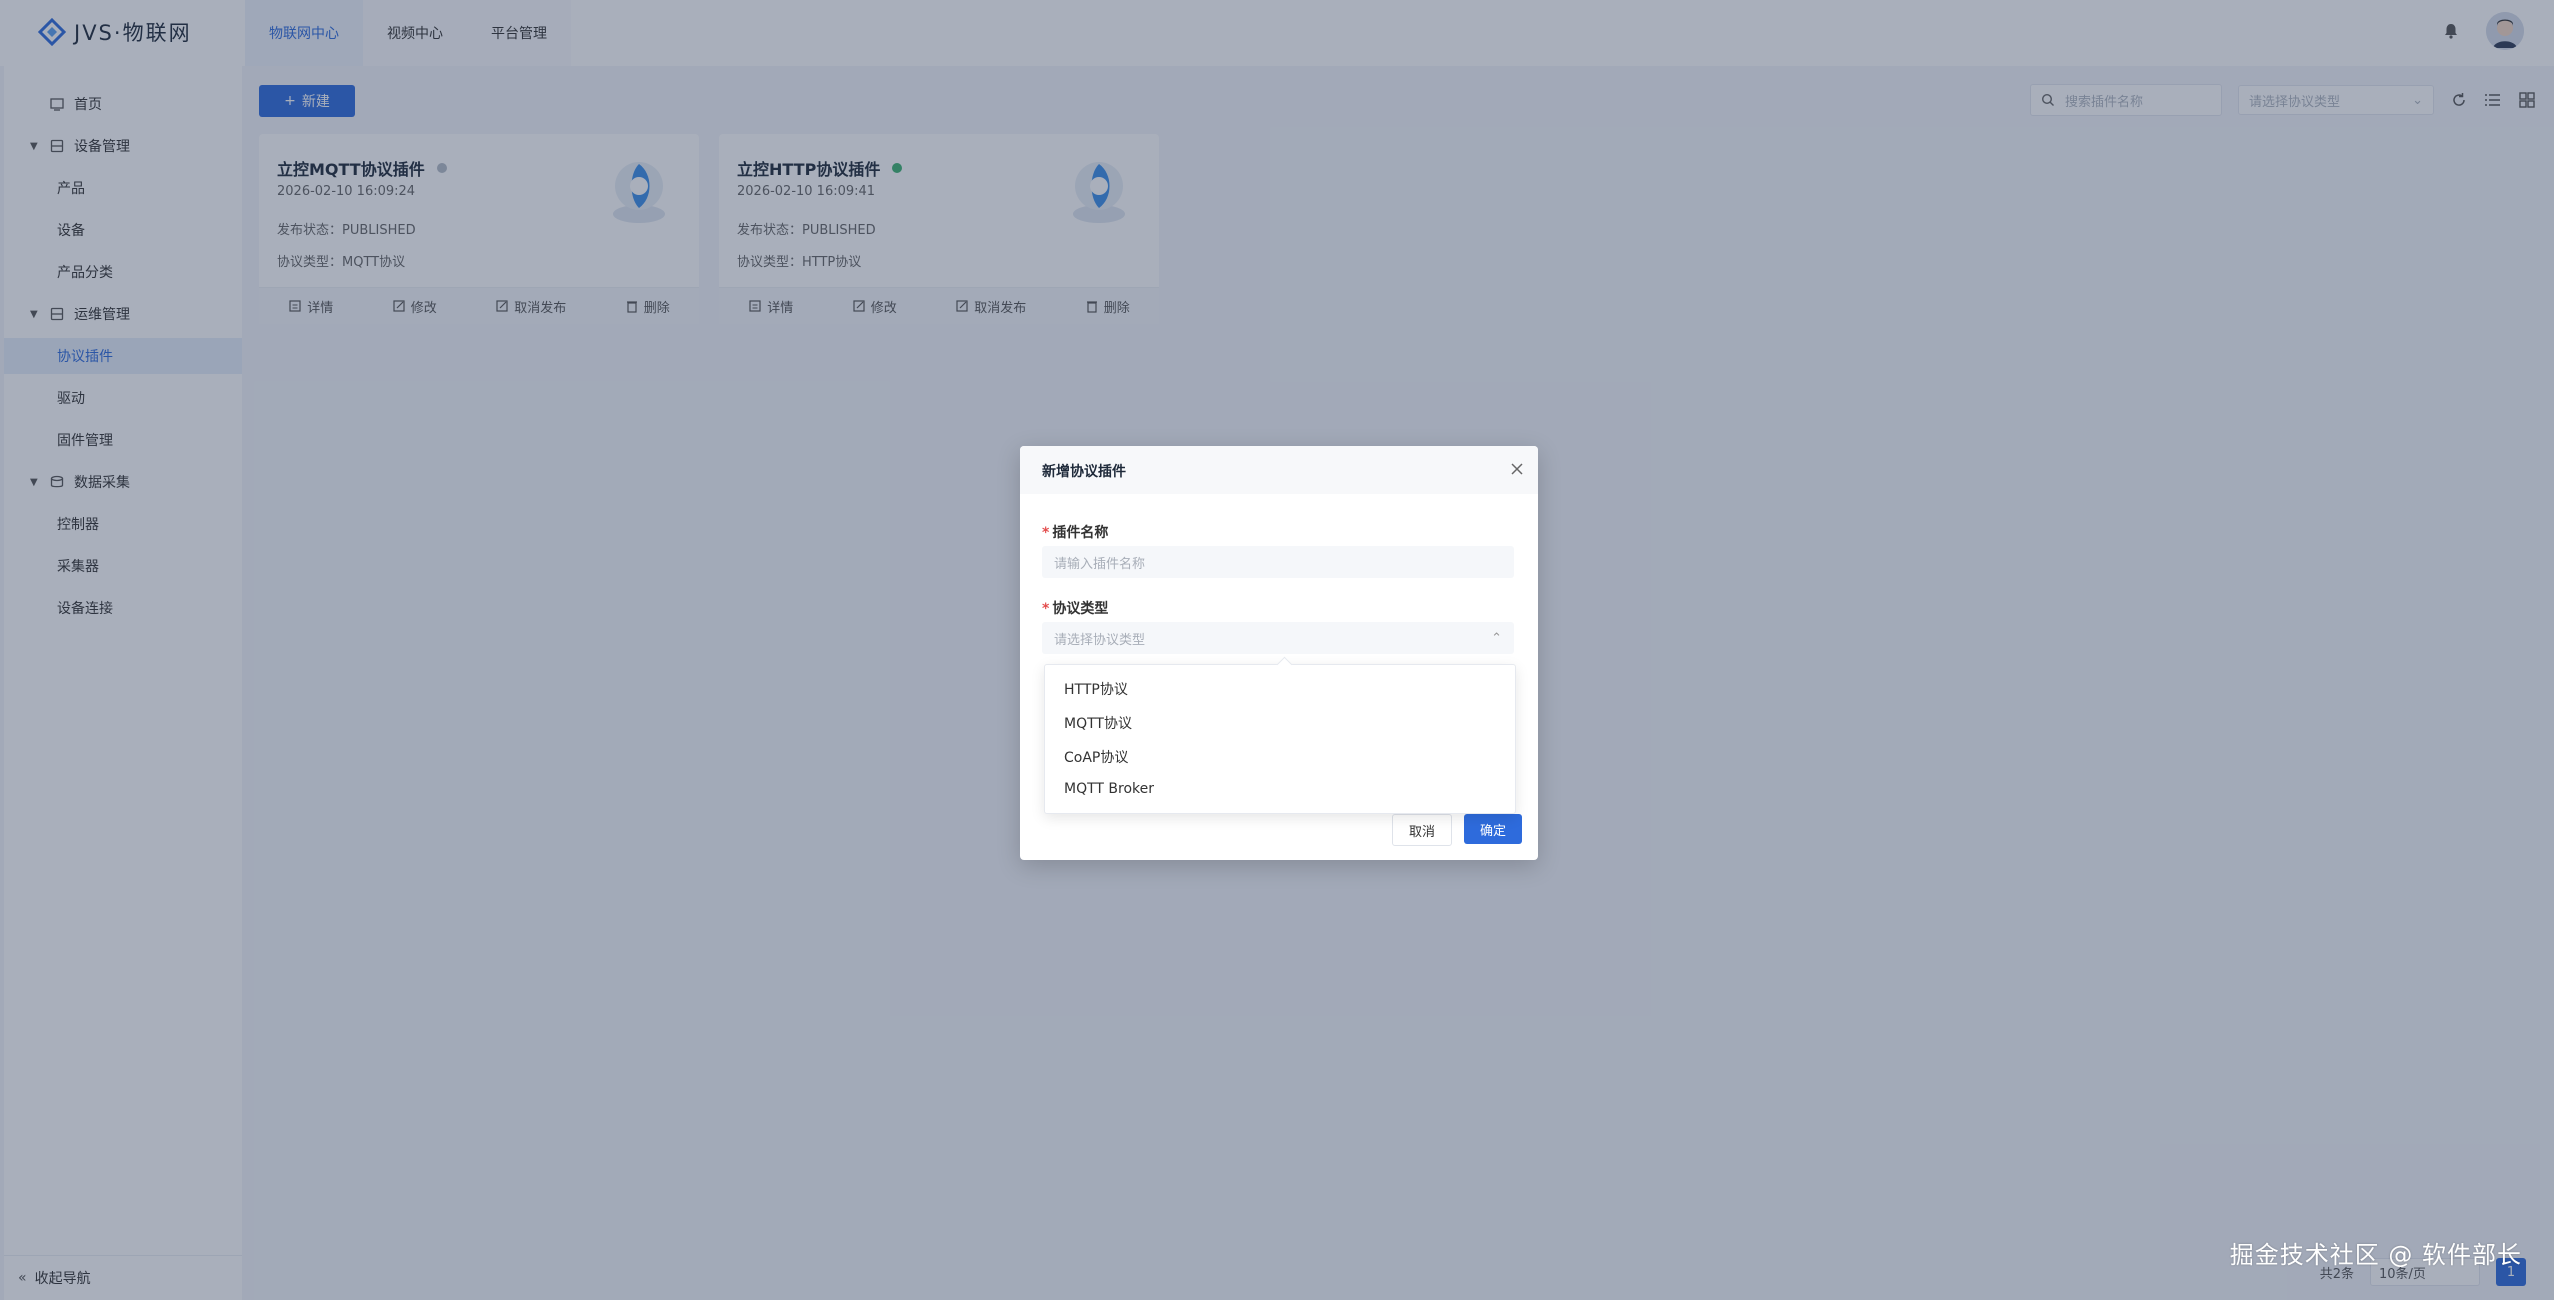 The width and height of the screenshot is (2554, 1300). I want to click on option-http: HTTP协议, so click(1096, 689).